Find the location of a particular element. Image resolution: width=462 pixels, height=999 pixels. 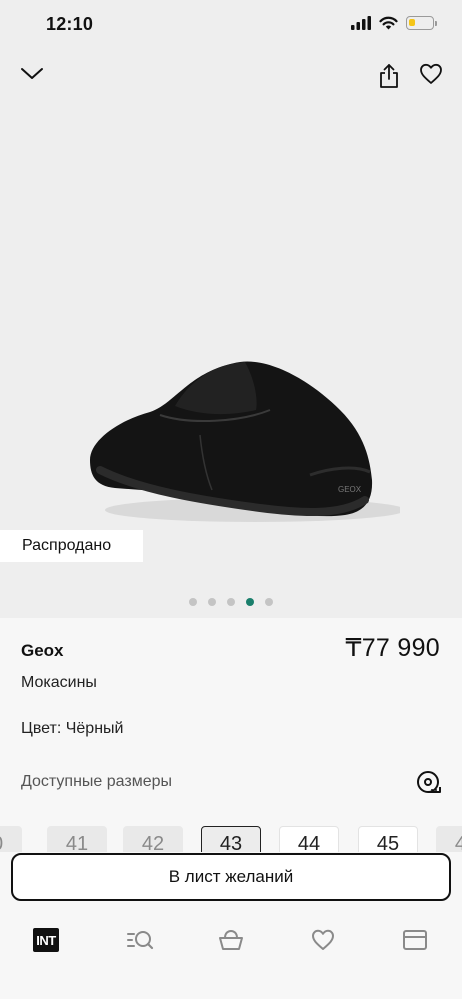

product-brand: Geox is located at coordinates (42, 651).